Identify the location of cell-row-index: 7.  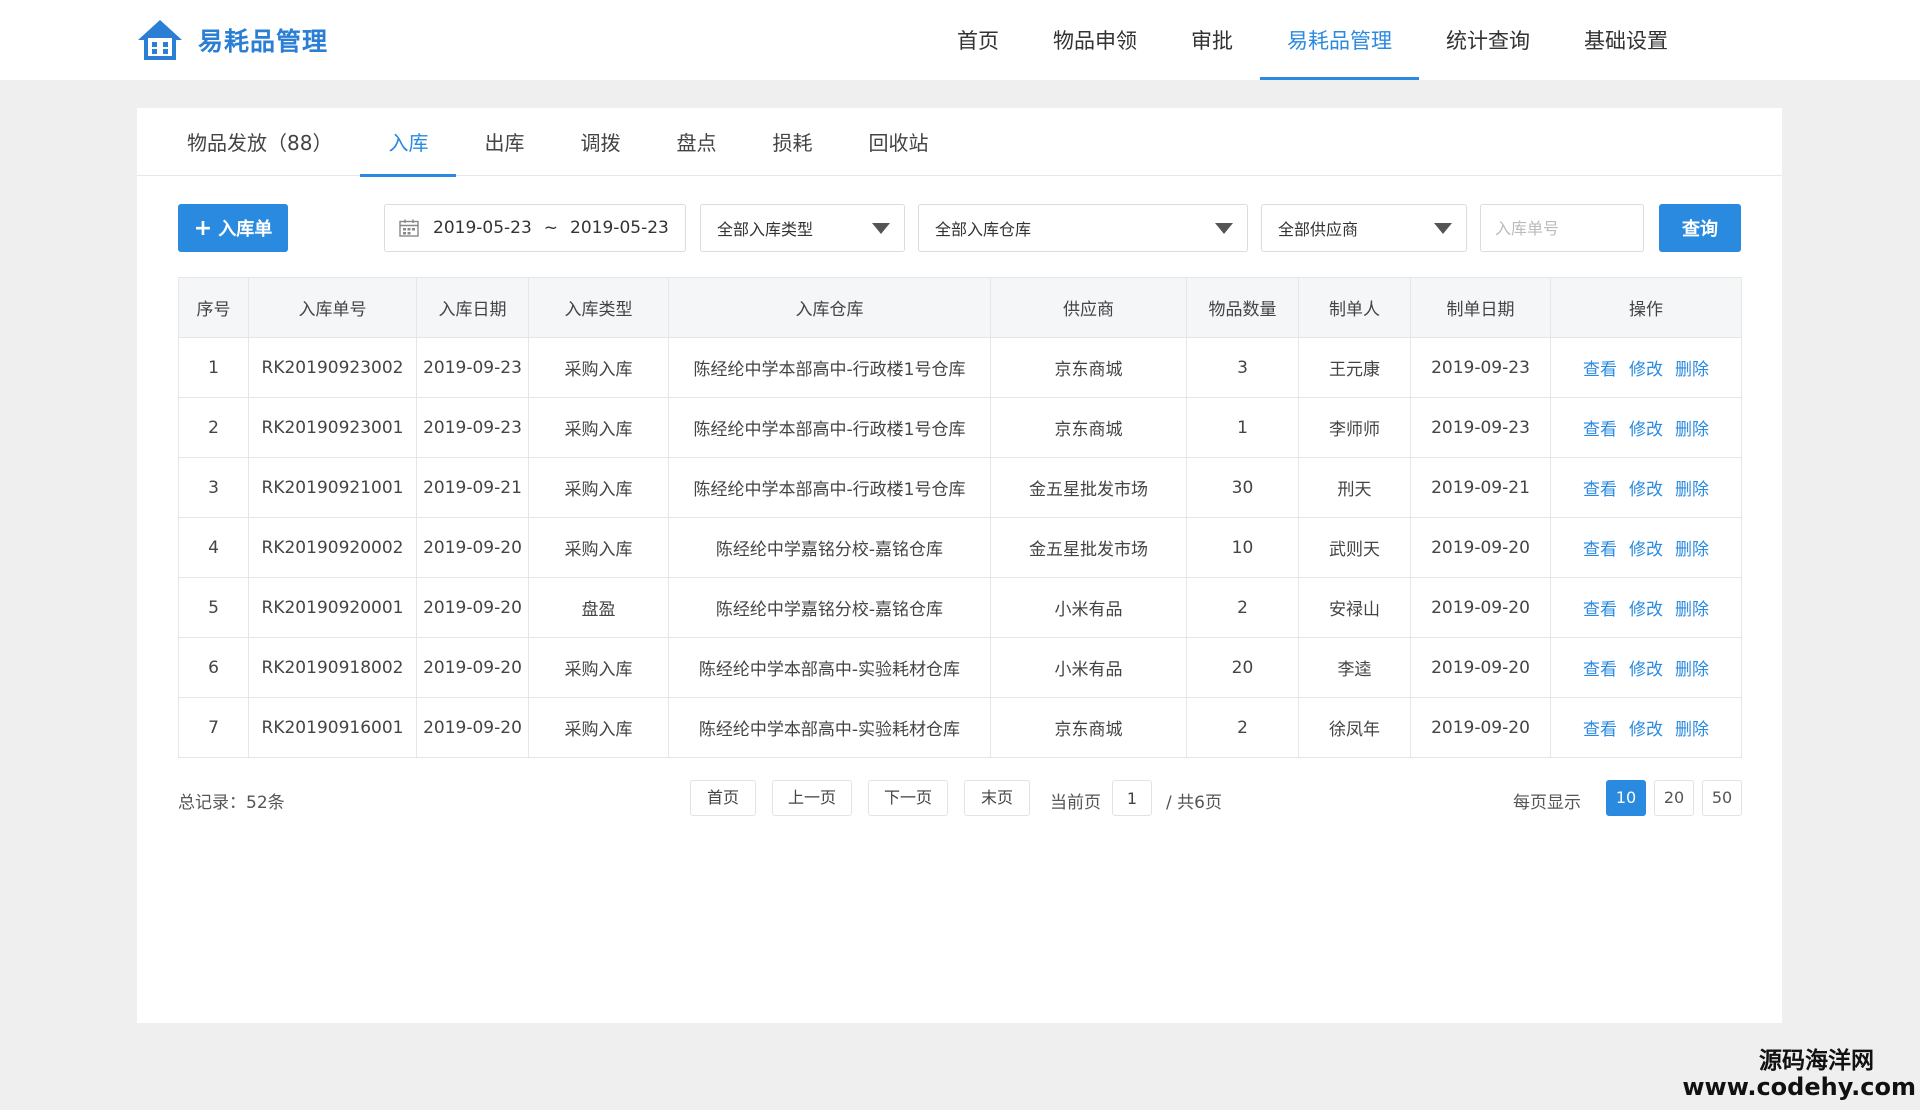
(213, 727).